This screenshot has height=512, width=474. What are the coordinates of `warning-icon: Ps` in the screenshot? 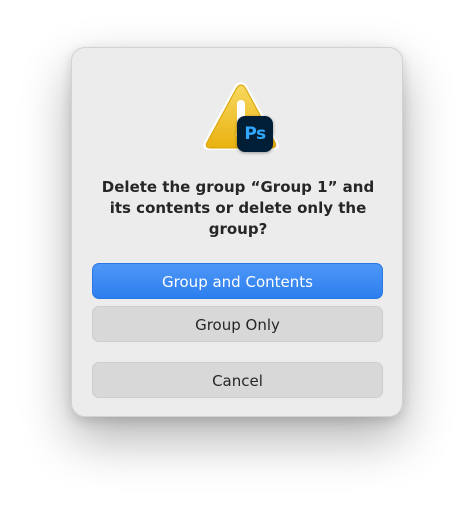 It's located at (241, 118).